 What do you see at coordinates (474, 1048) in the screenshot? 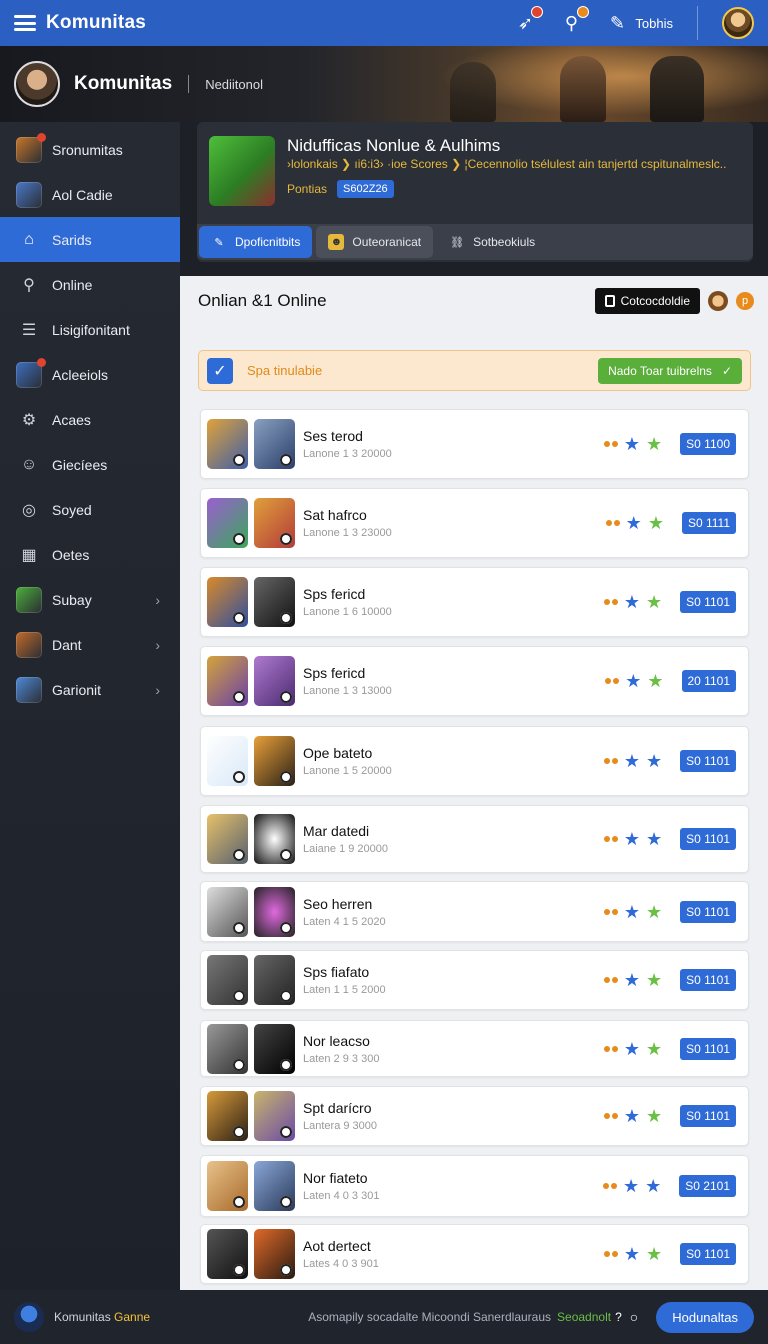
I see `list-item: Nor leacso Laten 2 9 3 300 ★ ★ S0 1101` at bounding box center [474, 1048].